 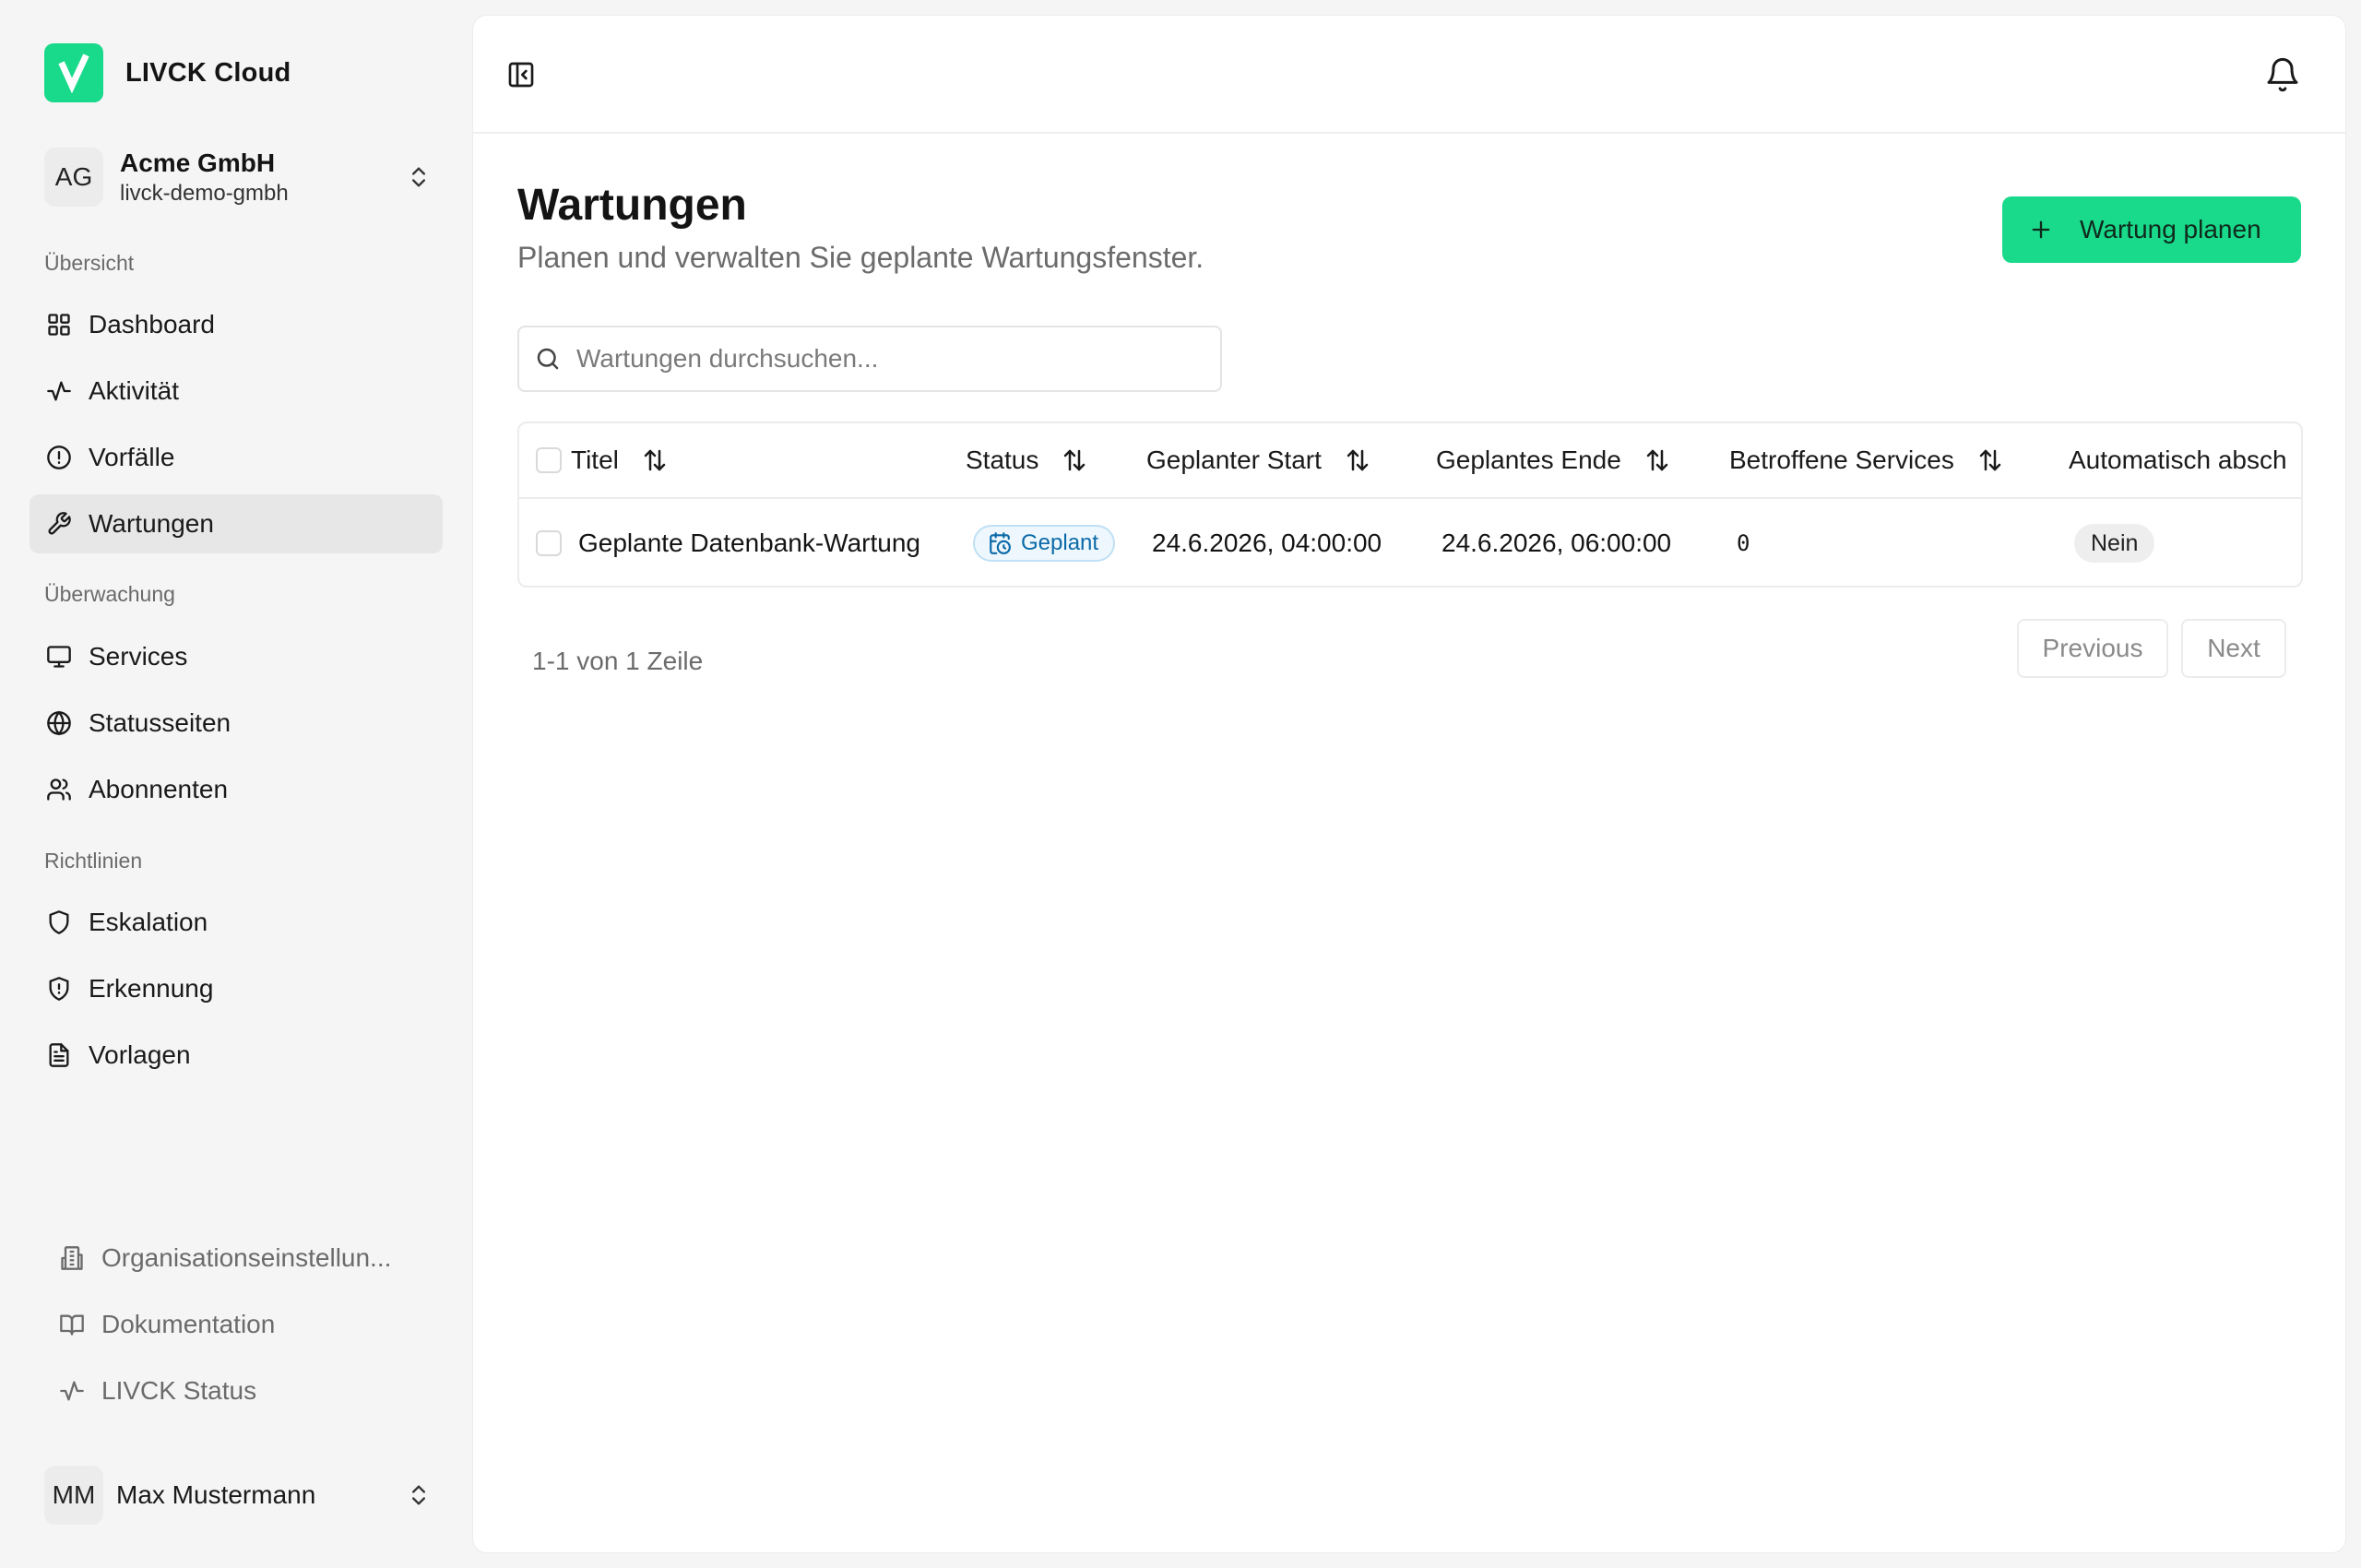 I want to click on sidebar-item-incidents: Vorfälle, so click(x=236, y=457).